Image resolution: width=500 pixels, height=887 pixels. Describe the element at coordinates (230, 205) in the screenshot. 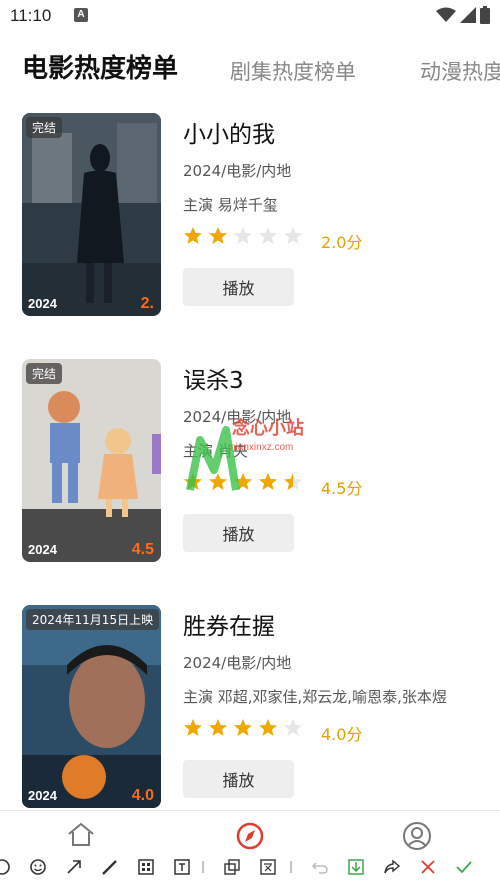

I see `movie-cast: 主演 易烊千玺` at that location.